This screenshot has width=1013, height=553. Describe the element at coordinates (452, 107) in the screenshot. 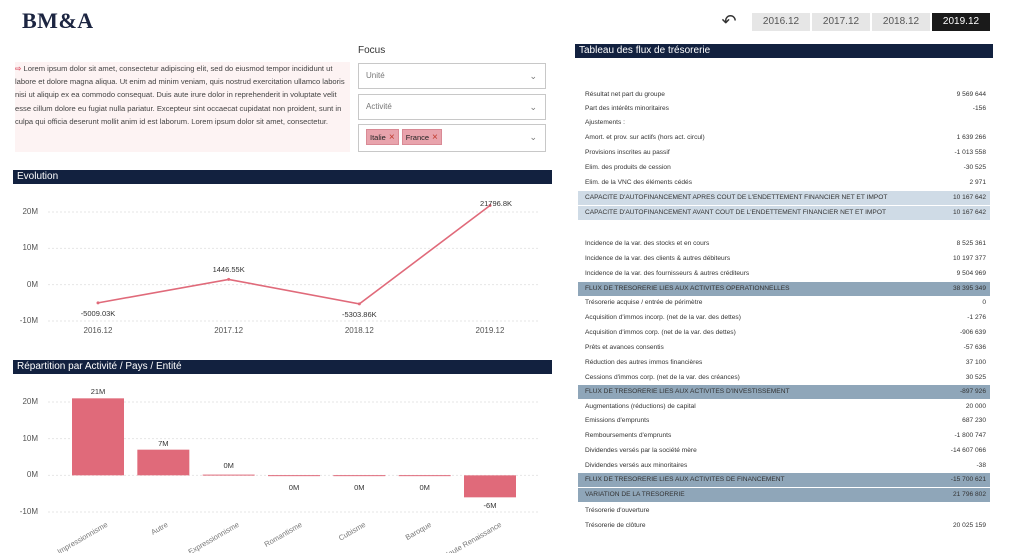

I see `activity-dropdown: Activité ⌄` at that location.